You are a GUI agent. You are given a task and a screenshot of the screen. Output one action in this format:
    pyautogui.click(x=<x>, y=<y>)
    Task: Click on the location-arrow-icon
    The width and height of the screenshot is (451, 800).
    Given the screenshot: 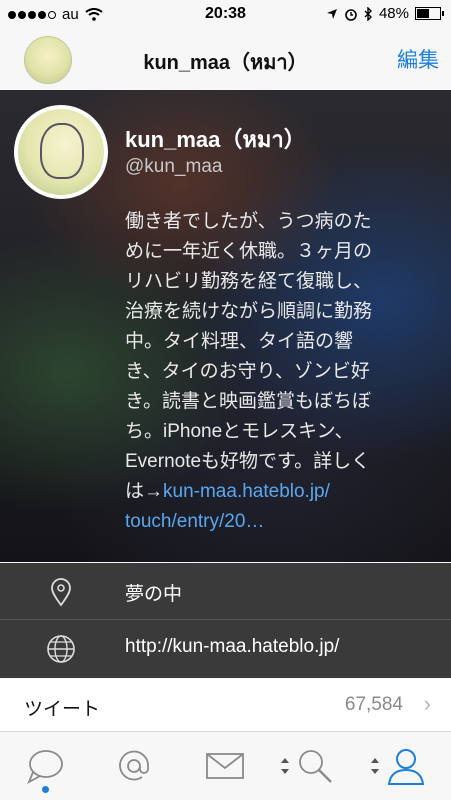 What is the action you would take?
    pyautogui.click(x=331, y=13)
    